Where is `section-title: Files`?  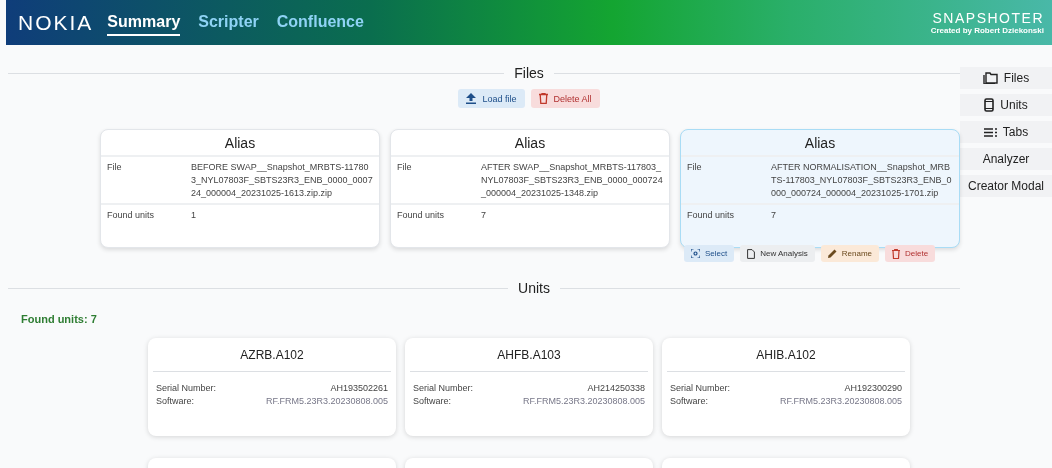
section-title: Files is located at coordinates (529, 73).